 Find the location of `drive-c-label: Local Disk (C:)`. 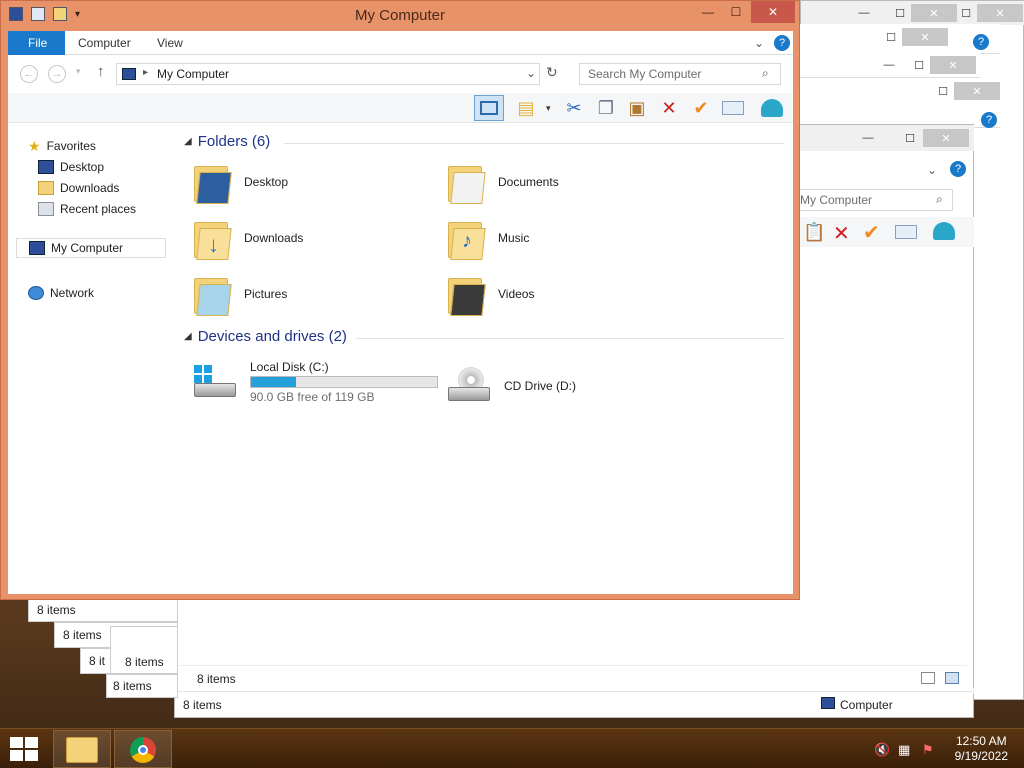

drive-c-label: Local Disk (C:) is located at coordinates (289, 367).